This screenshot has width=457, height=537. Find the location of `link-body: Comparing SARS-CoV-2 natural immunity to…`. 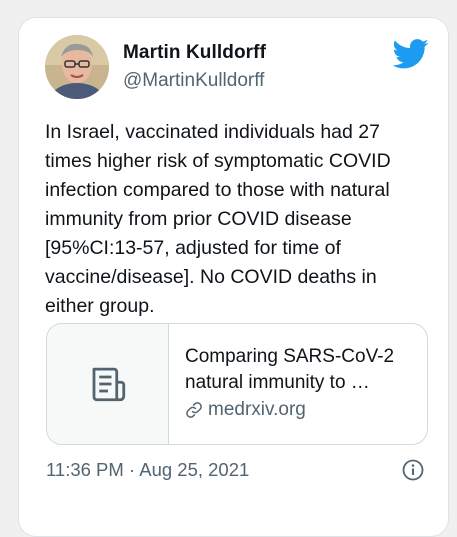

link-body: Comparing SARS-CoV-2 natural immunity to… is located at coordinates (298, 384).